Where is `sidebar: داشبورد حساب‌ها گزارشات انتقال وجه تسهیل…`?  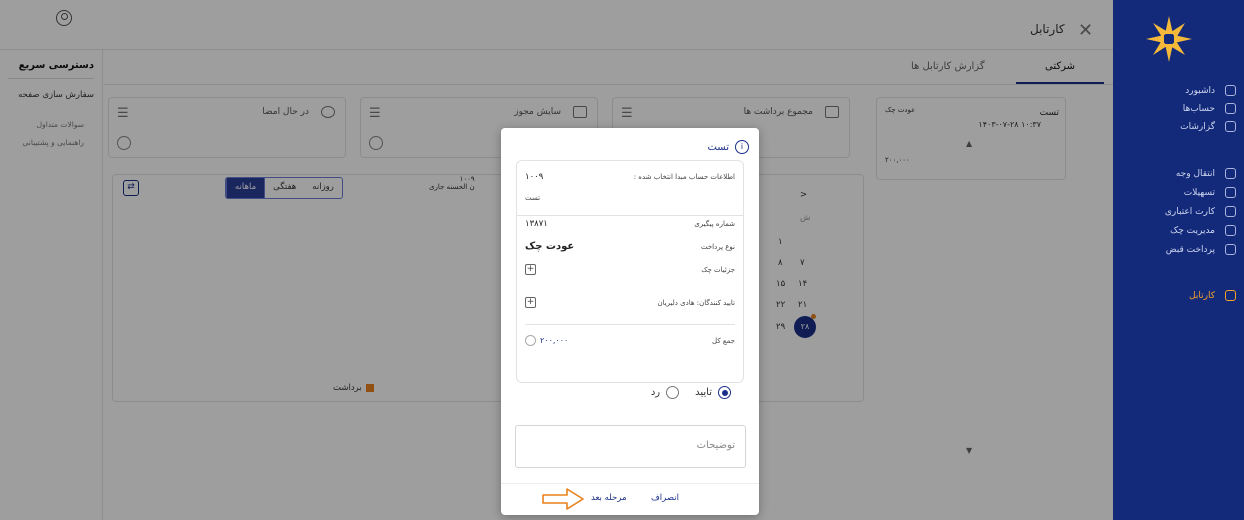 sidebar: داشبورد حساب‌ها گزارشات انتقال وجه تسهیل… is located at coordinates (1178, 260).